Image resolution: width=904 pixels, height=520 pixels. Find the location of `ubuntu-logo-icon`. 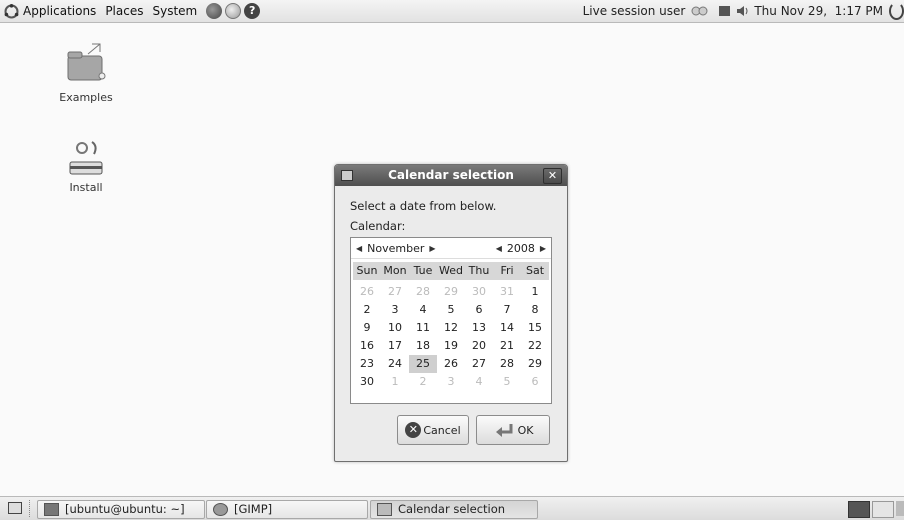

ubuntu-logo-icon is located at coordinates (11, 11).